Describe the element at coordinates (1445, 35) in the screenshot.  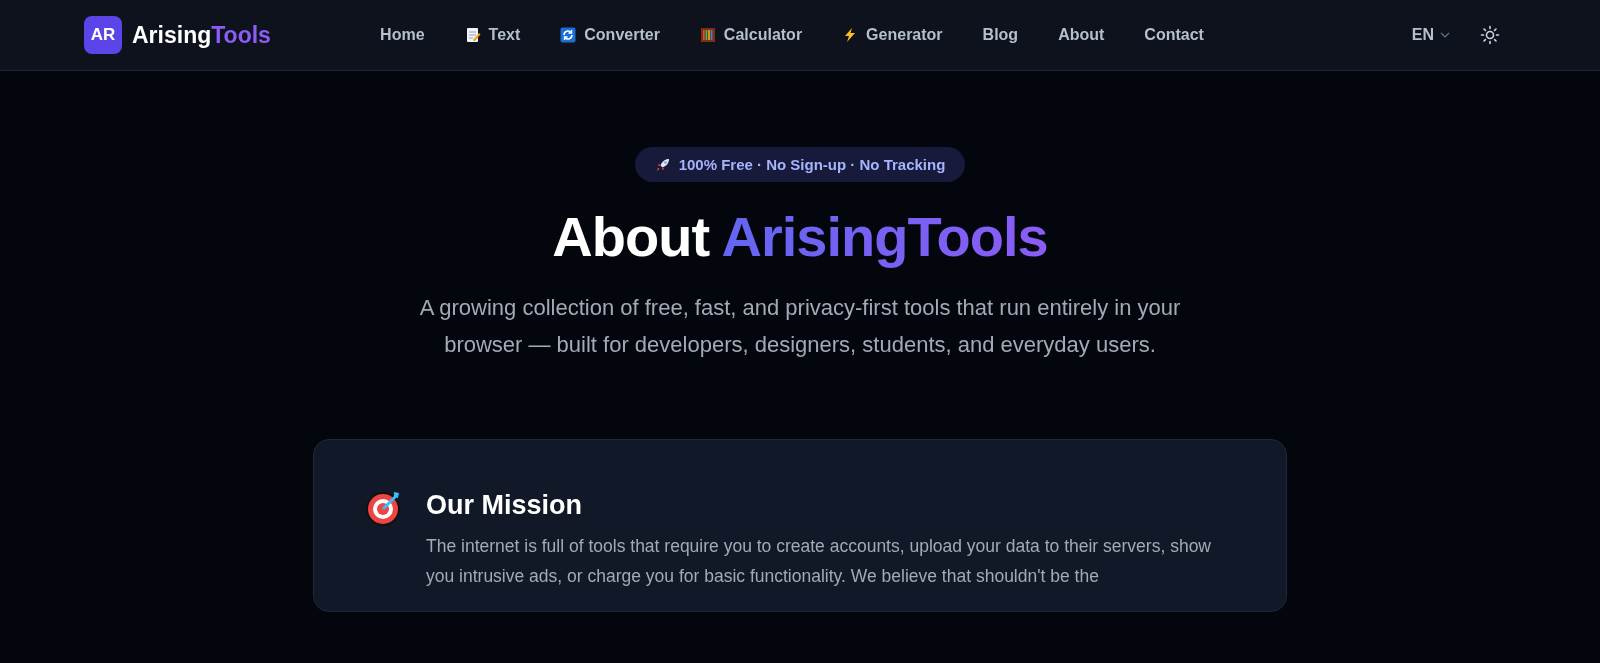
I see `chevron-down-icon` at that location.